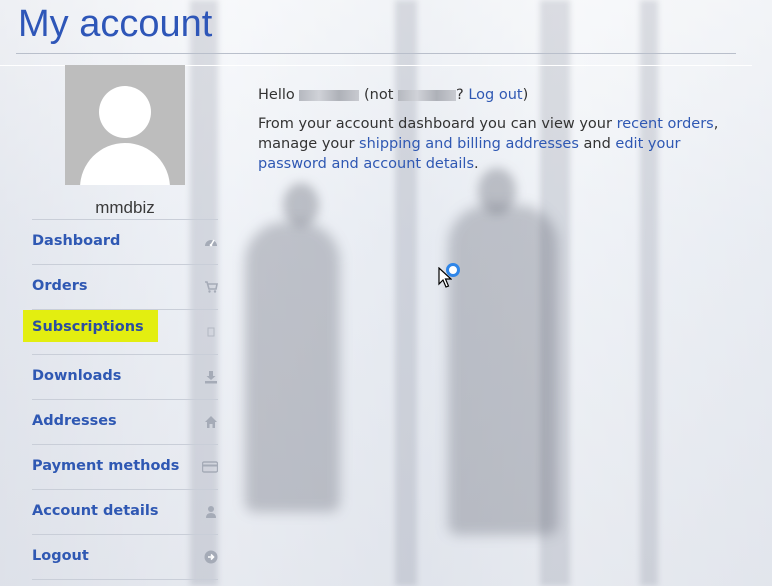  Describe the element at coordinates (211, 557) in the screenshot. I see `arrow-right-circle-icon` at that location.